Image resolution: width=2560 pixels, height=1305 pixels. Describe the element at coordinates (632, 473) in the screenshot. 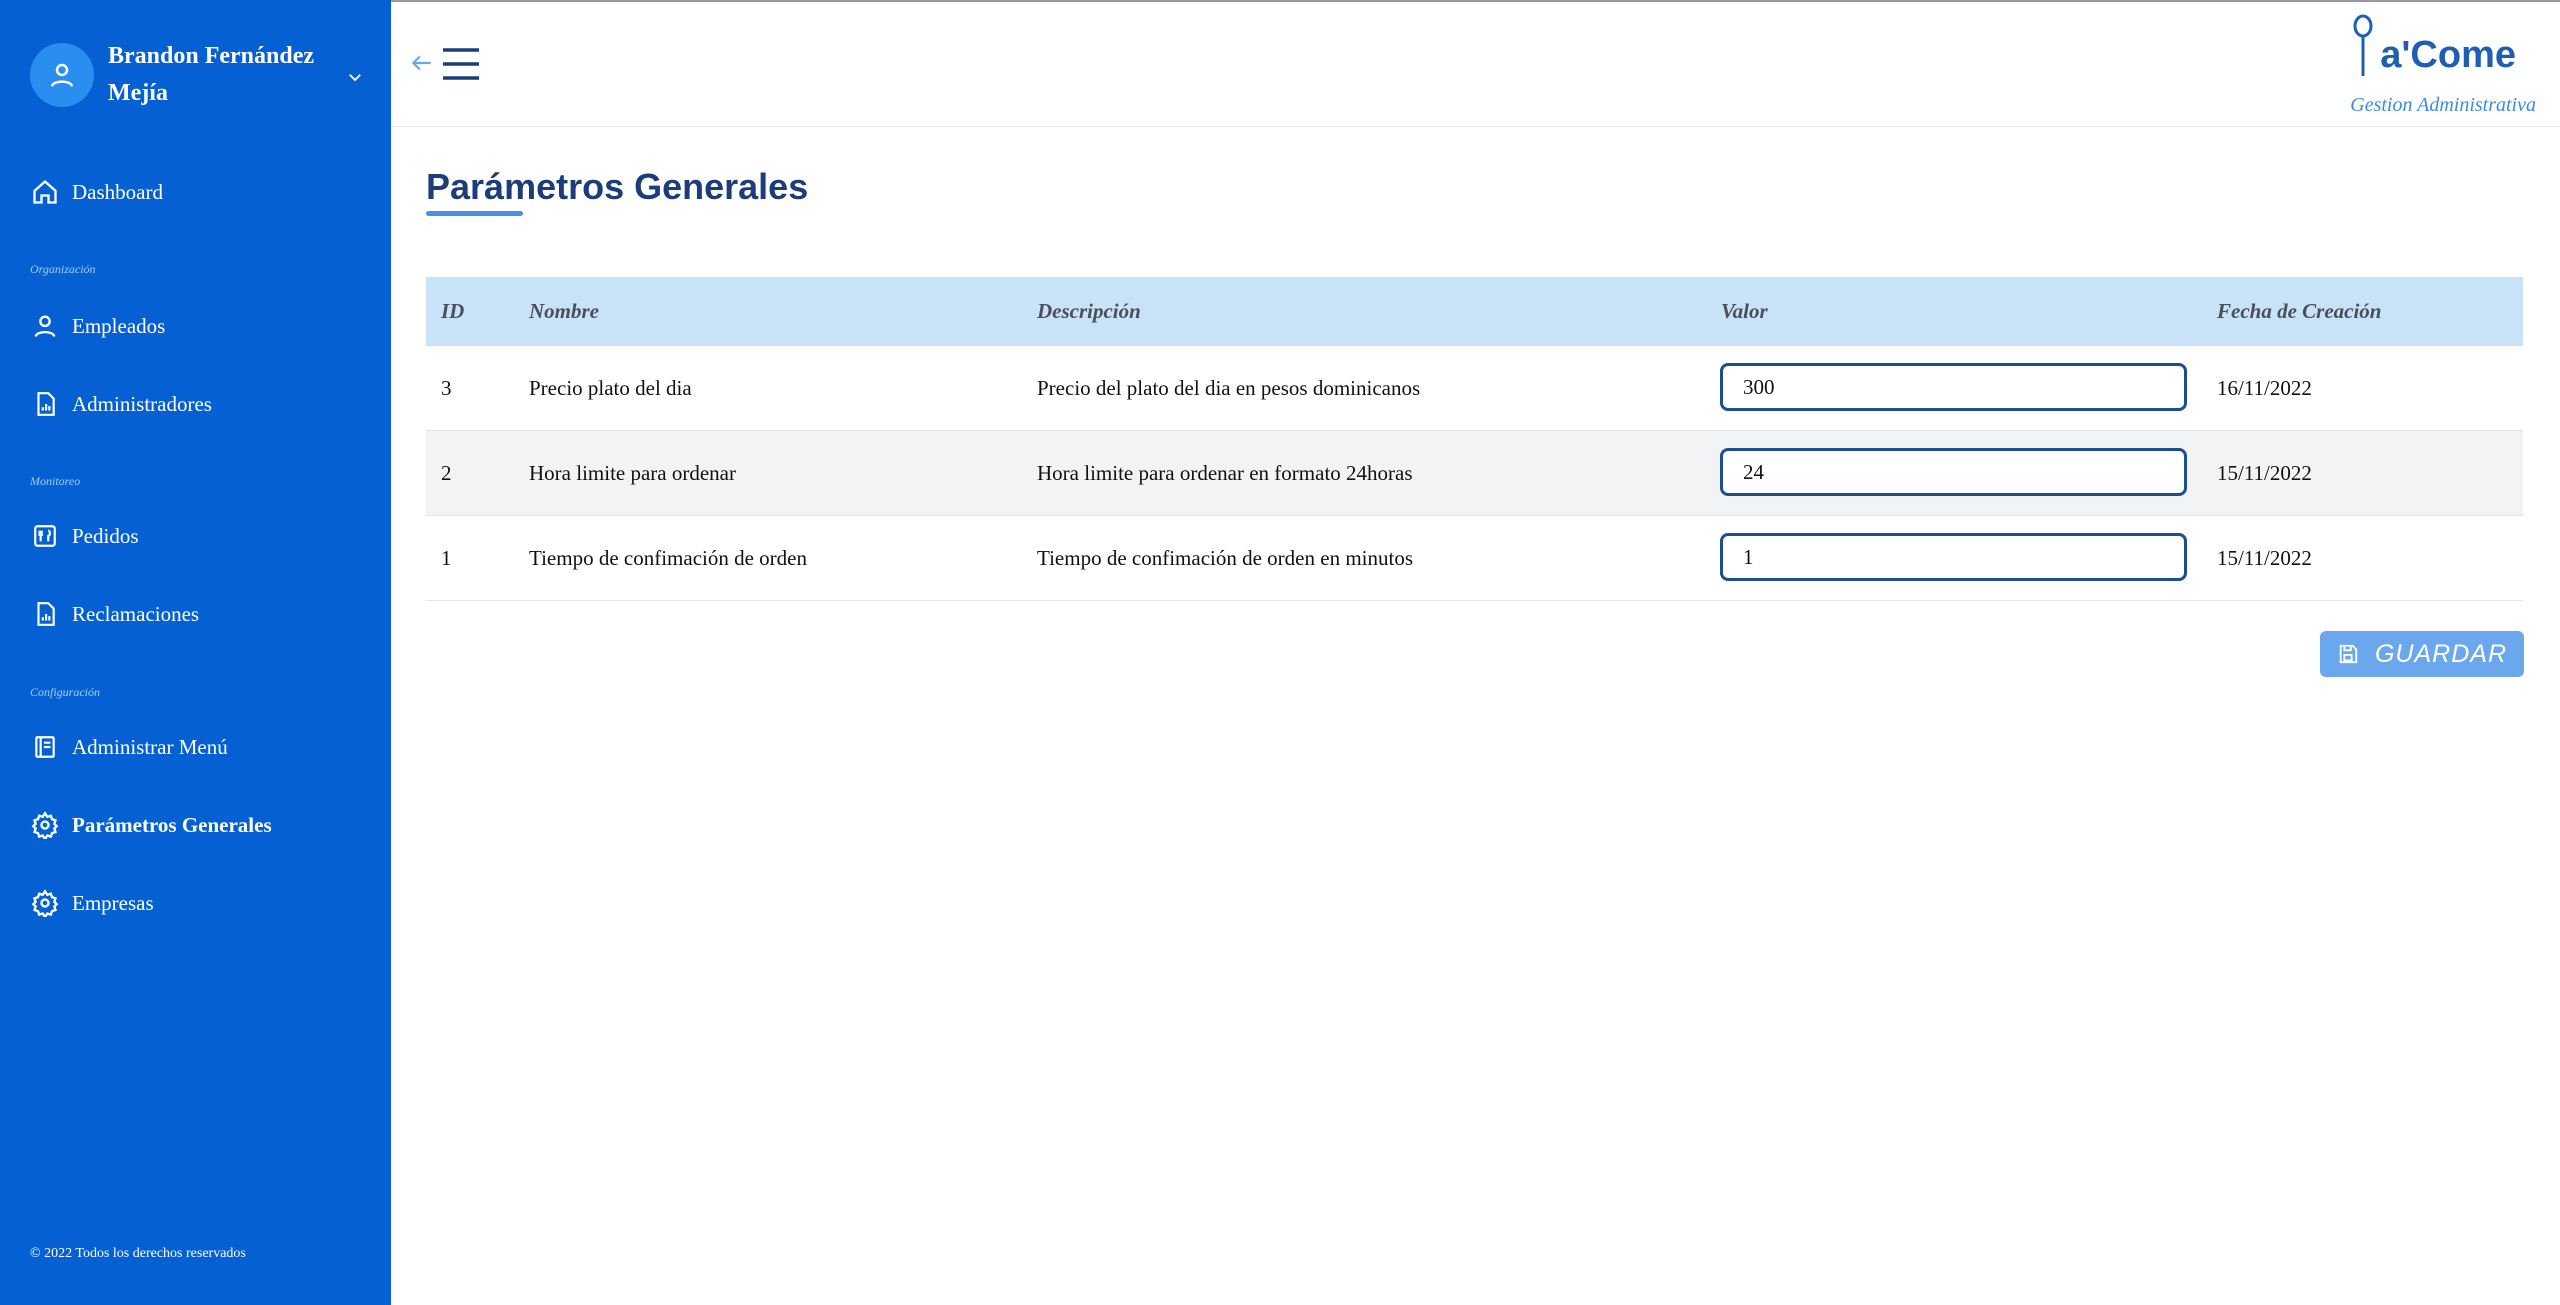

I see `cell-nombre: Hora limite para ordenar` at that location.